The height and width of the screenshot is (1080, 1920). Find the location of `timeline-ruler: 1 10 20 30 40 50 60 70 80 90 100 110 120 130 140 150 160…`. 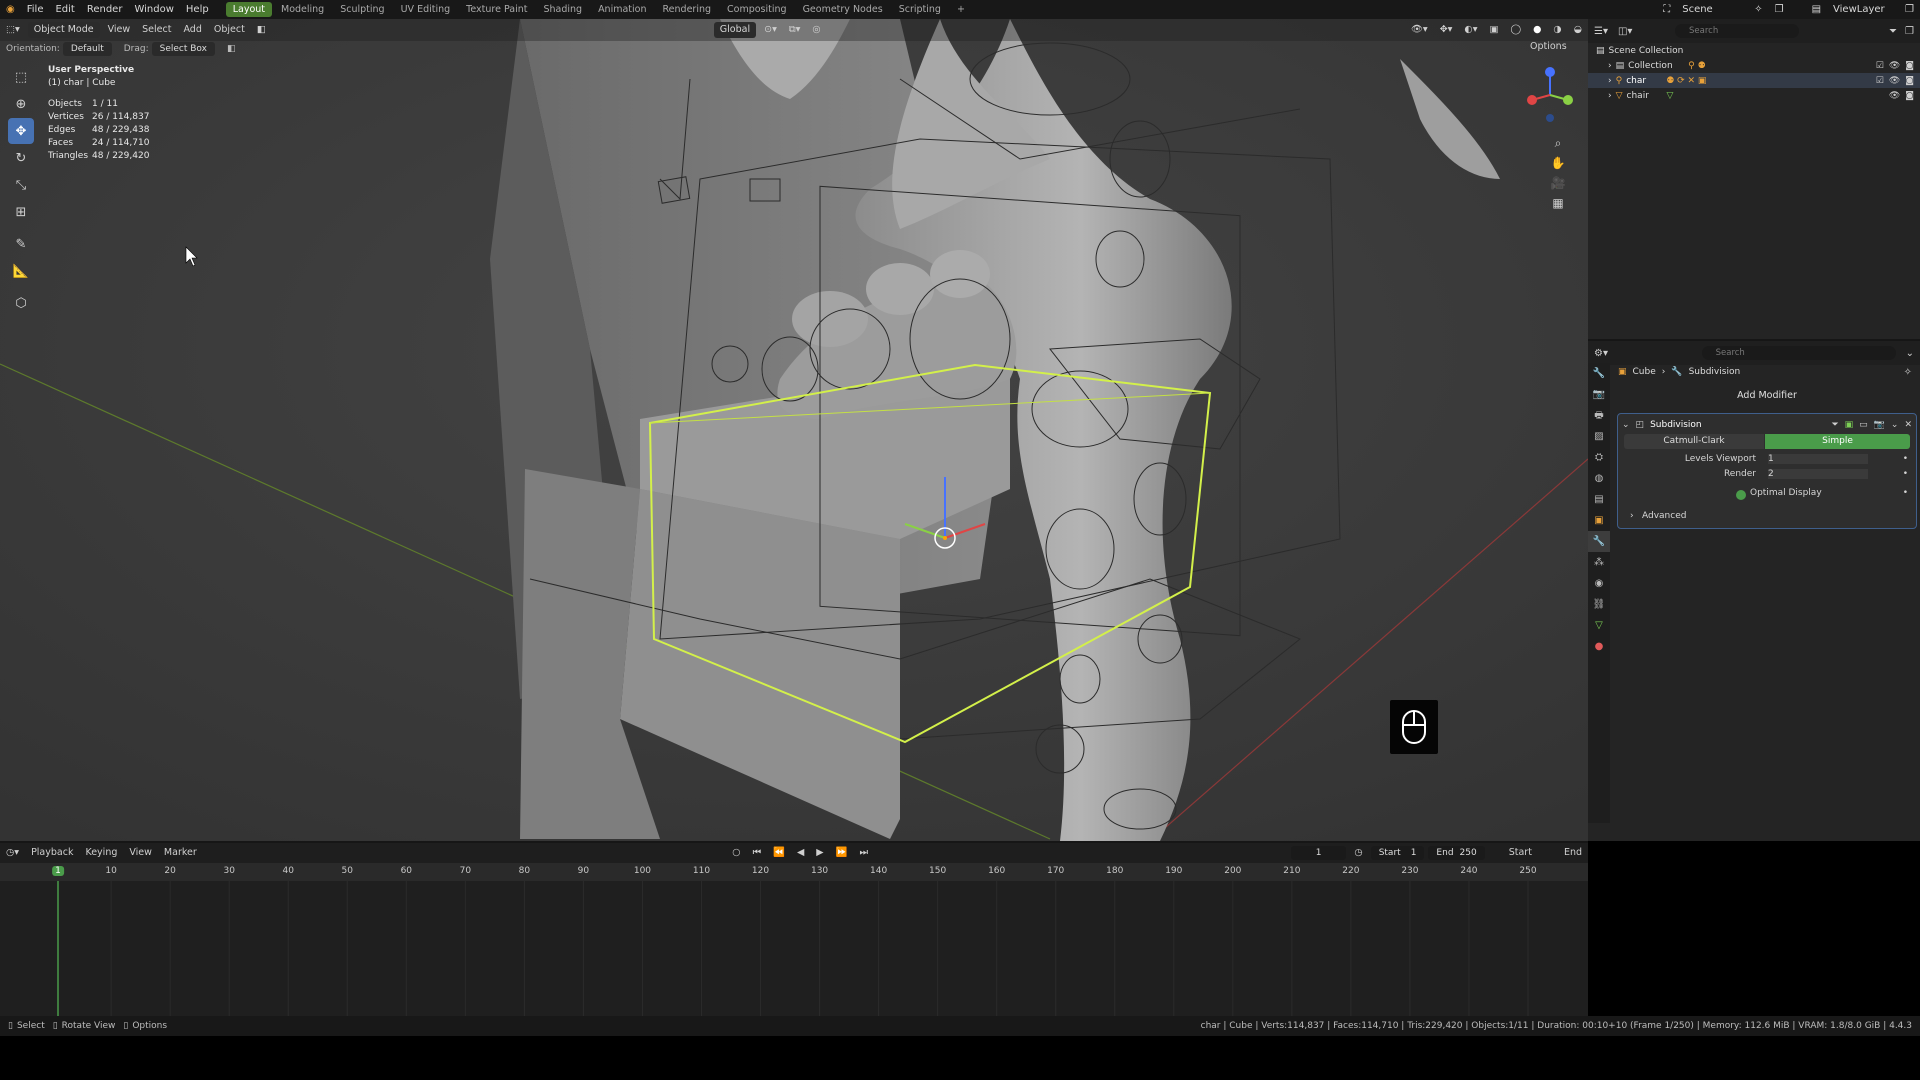

timeline-ruler: 1 10 20 30 40 50 60 70 80 90 100 110 120 130 140 150 160… is located at coordinates (794, 872).